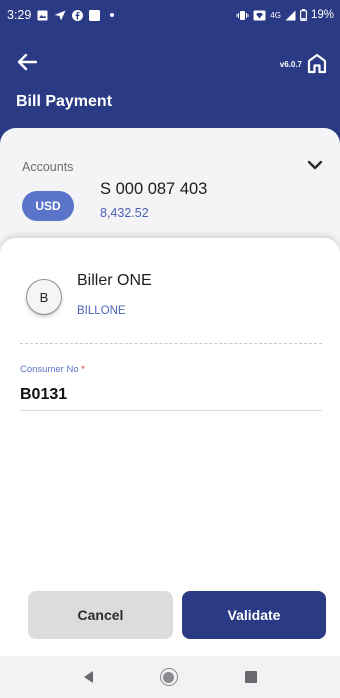  What do you see at coordinates (290, 15) in the screenshot?
I see `signal-icon` at bounding box center [290, 15].